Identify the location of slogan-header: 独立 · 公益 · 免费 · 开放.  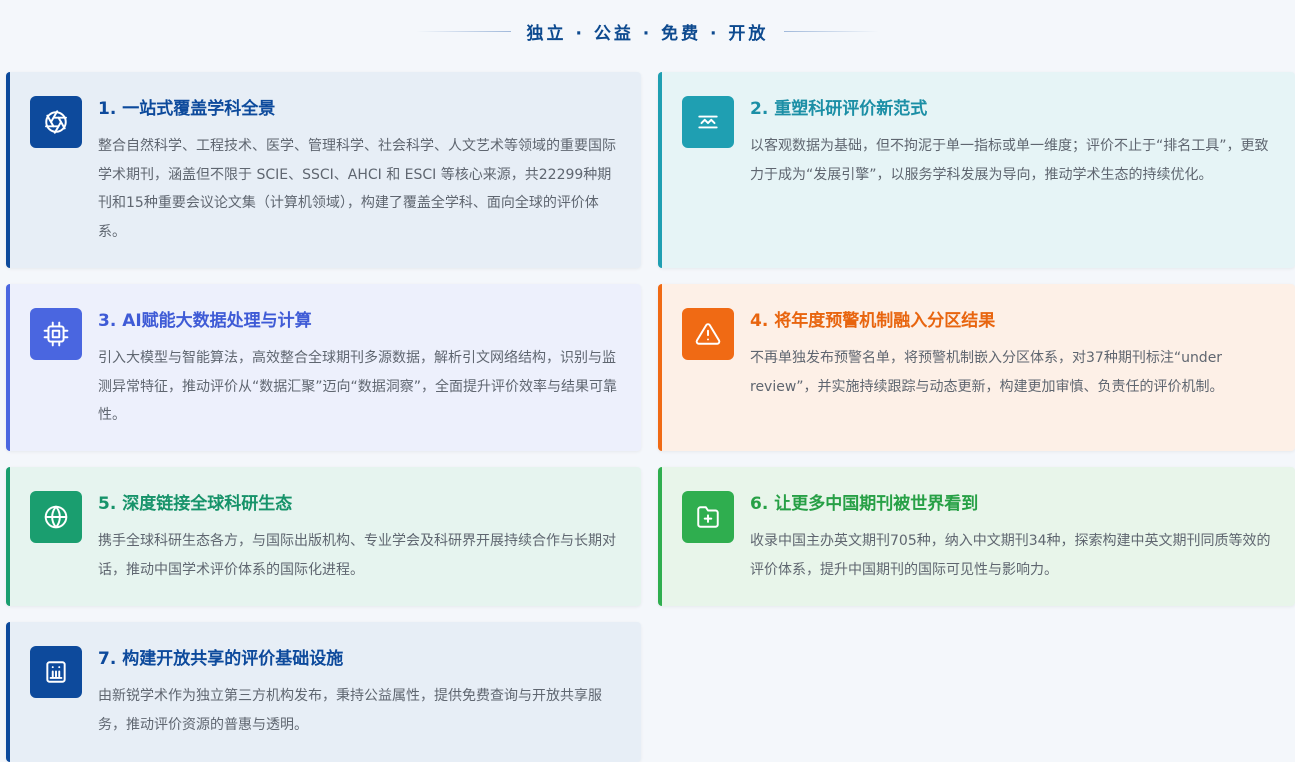
(647, 31).